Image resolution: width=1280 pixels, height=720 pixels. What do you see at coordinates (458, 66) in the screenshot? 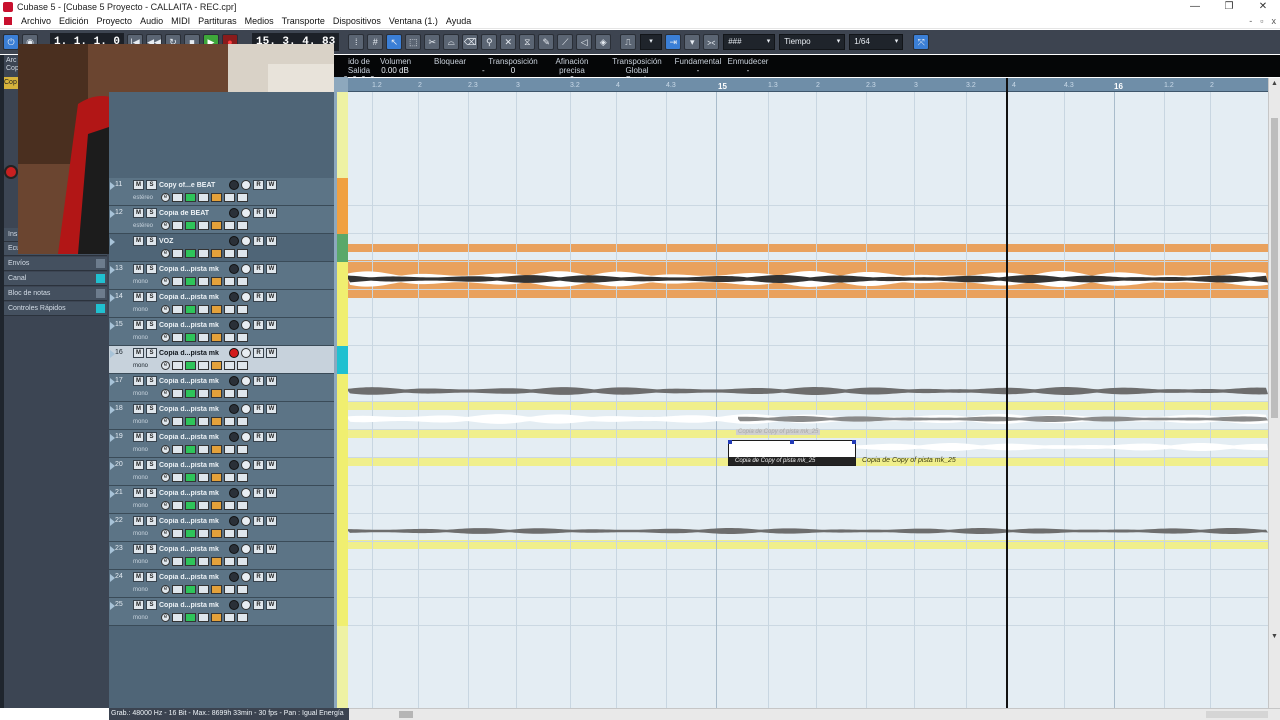
I see `info-field-lock: Bloquear -` at bounding box center [458, 66].